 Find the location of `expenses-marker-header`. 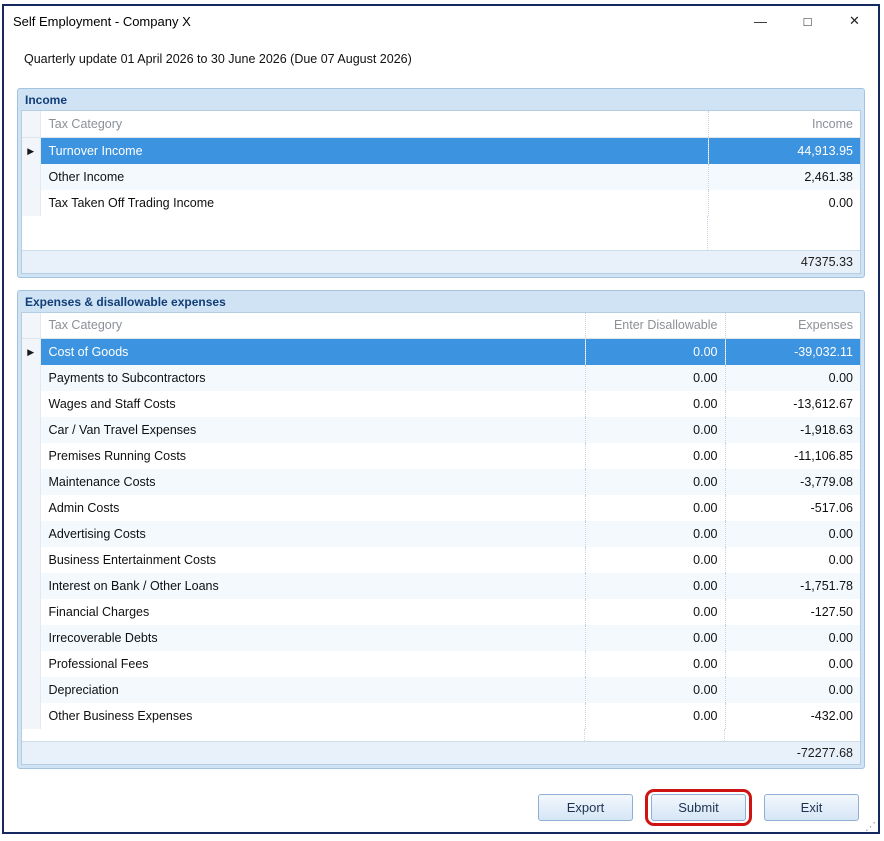

expenses-marker-header is located at coordinates (31, 325).